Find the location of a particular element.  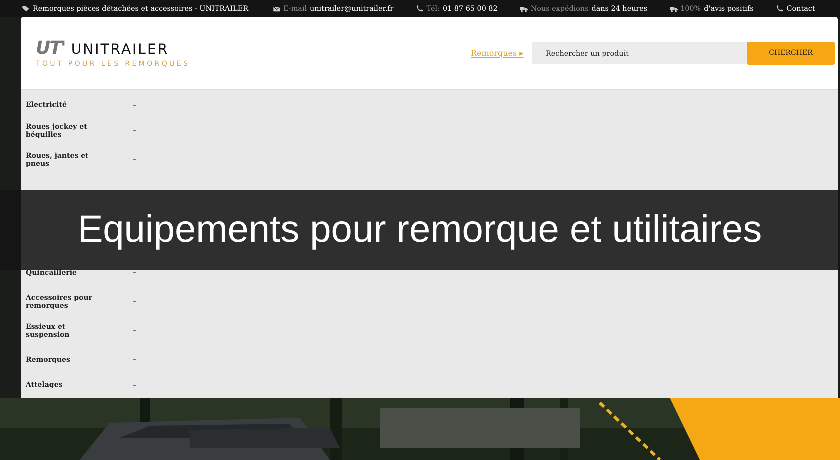

logo-name: UNITRAILER is located at coordinates (120, 50).